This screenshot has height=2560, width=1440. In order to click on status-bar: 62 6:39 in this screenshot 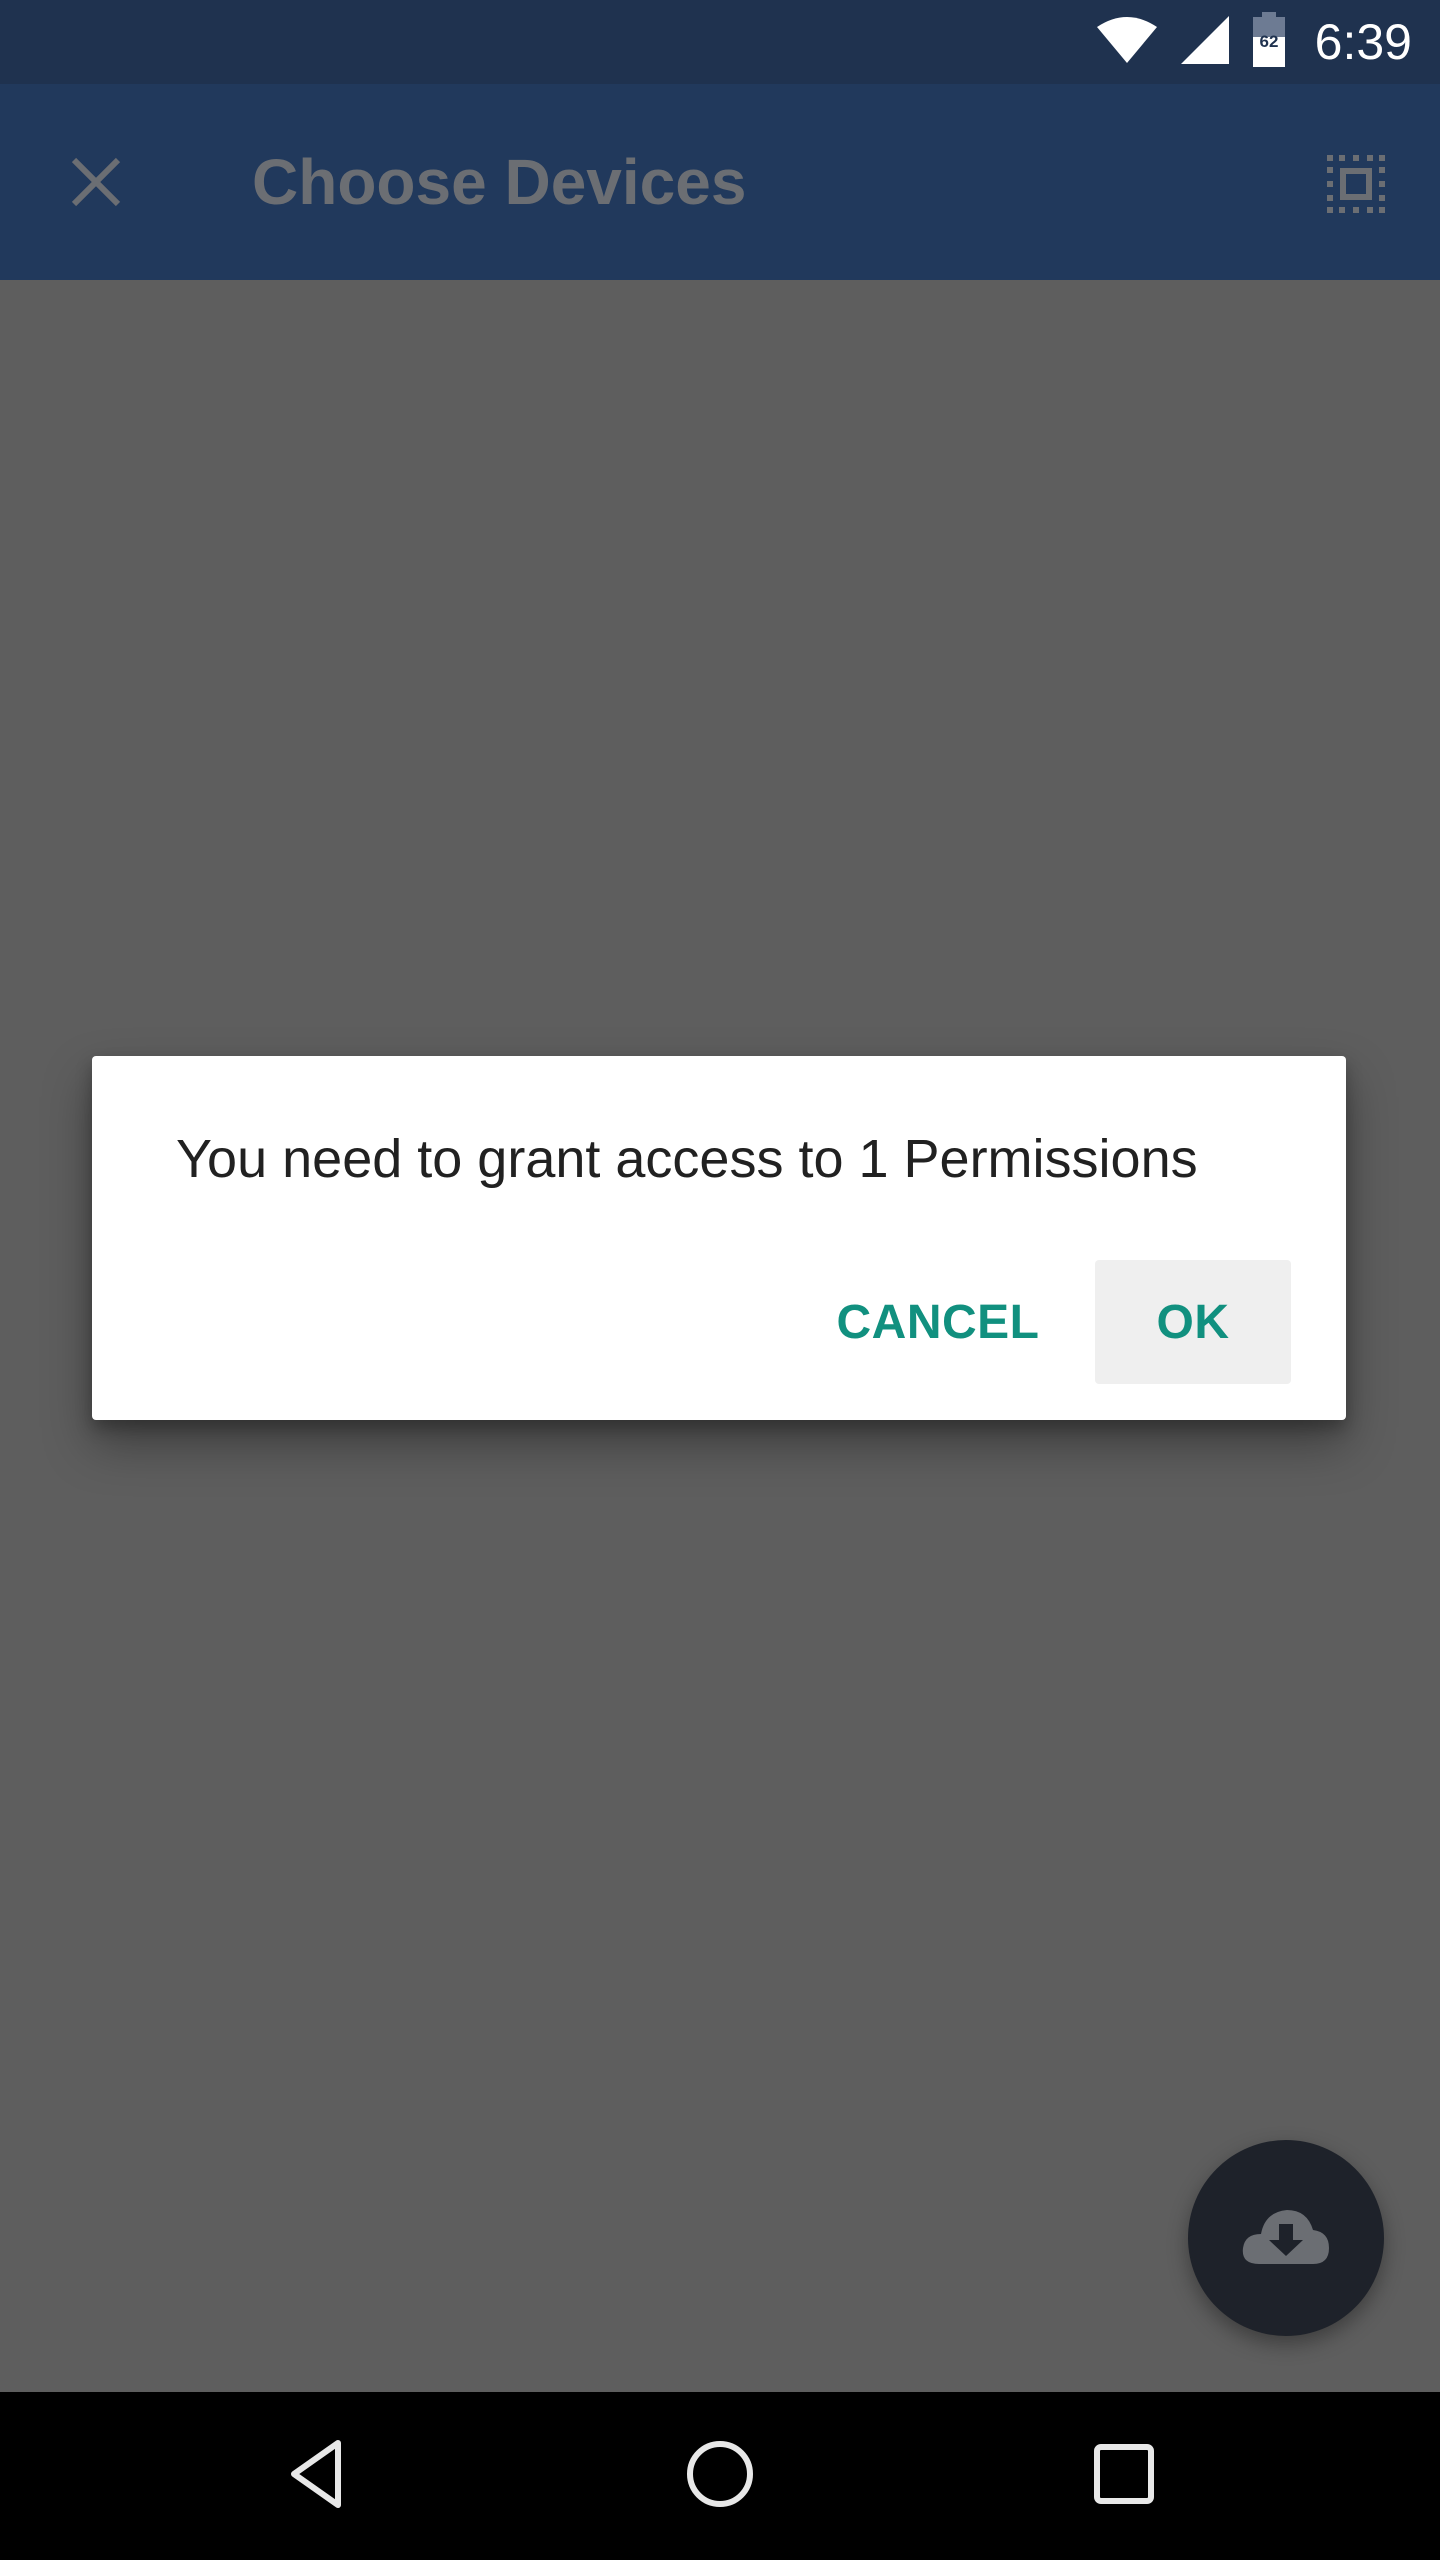, I will do `click(720, 42)`.